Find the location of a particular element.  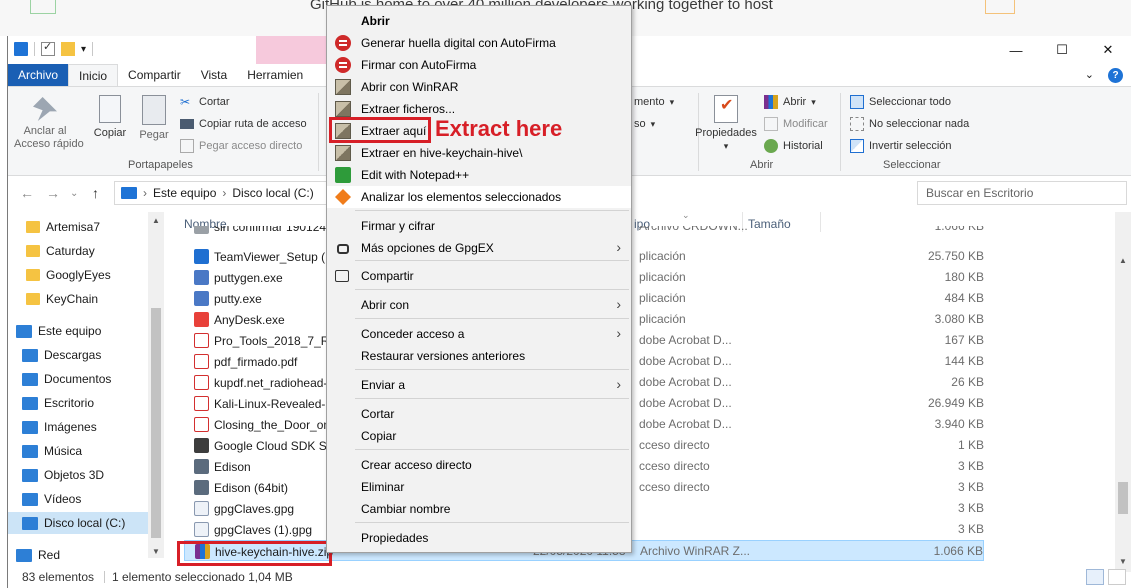

3d-objects-icon is located at coordinates (30, 475).